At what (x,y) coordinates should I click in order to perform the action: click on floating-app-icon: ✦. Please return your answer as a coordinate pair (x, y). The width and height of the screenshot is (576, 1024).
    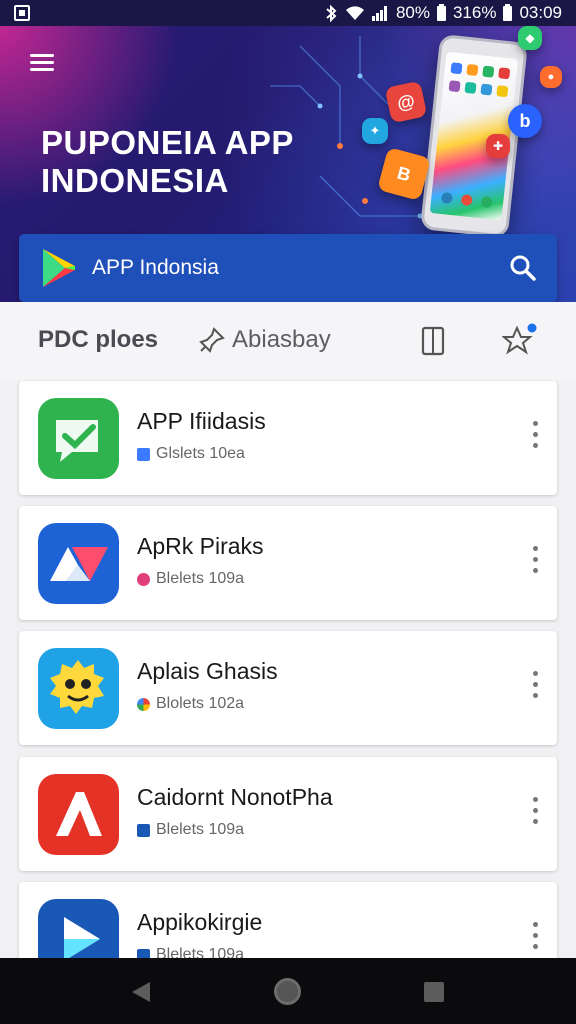
    Looking at the image, I should click on (375, 131).